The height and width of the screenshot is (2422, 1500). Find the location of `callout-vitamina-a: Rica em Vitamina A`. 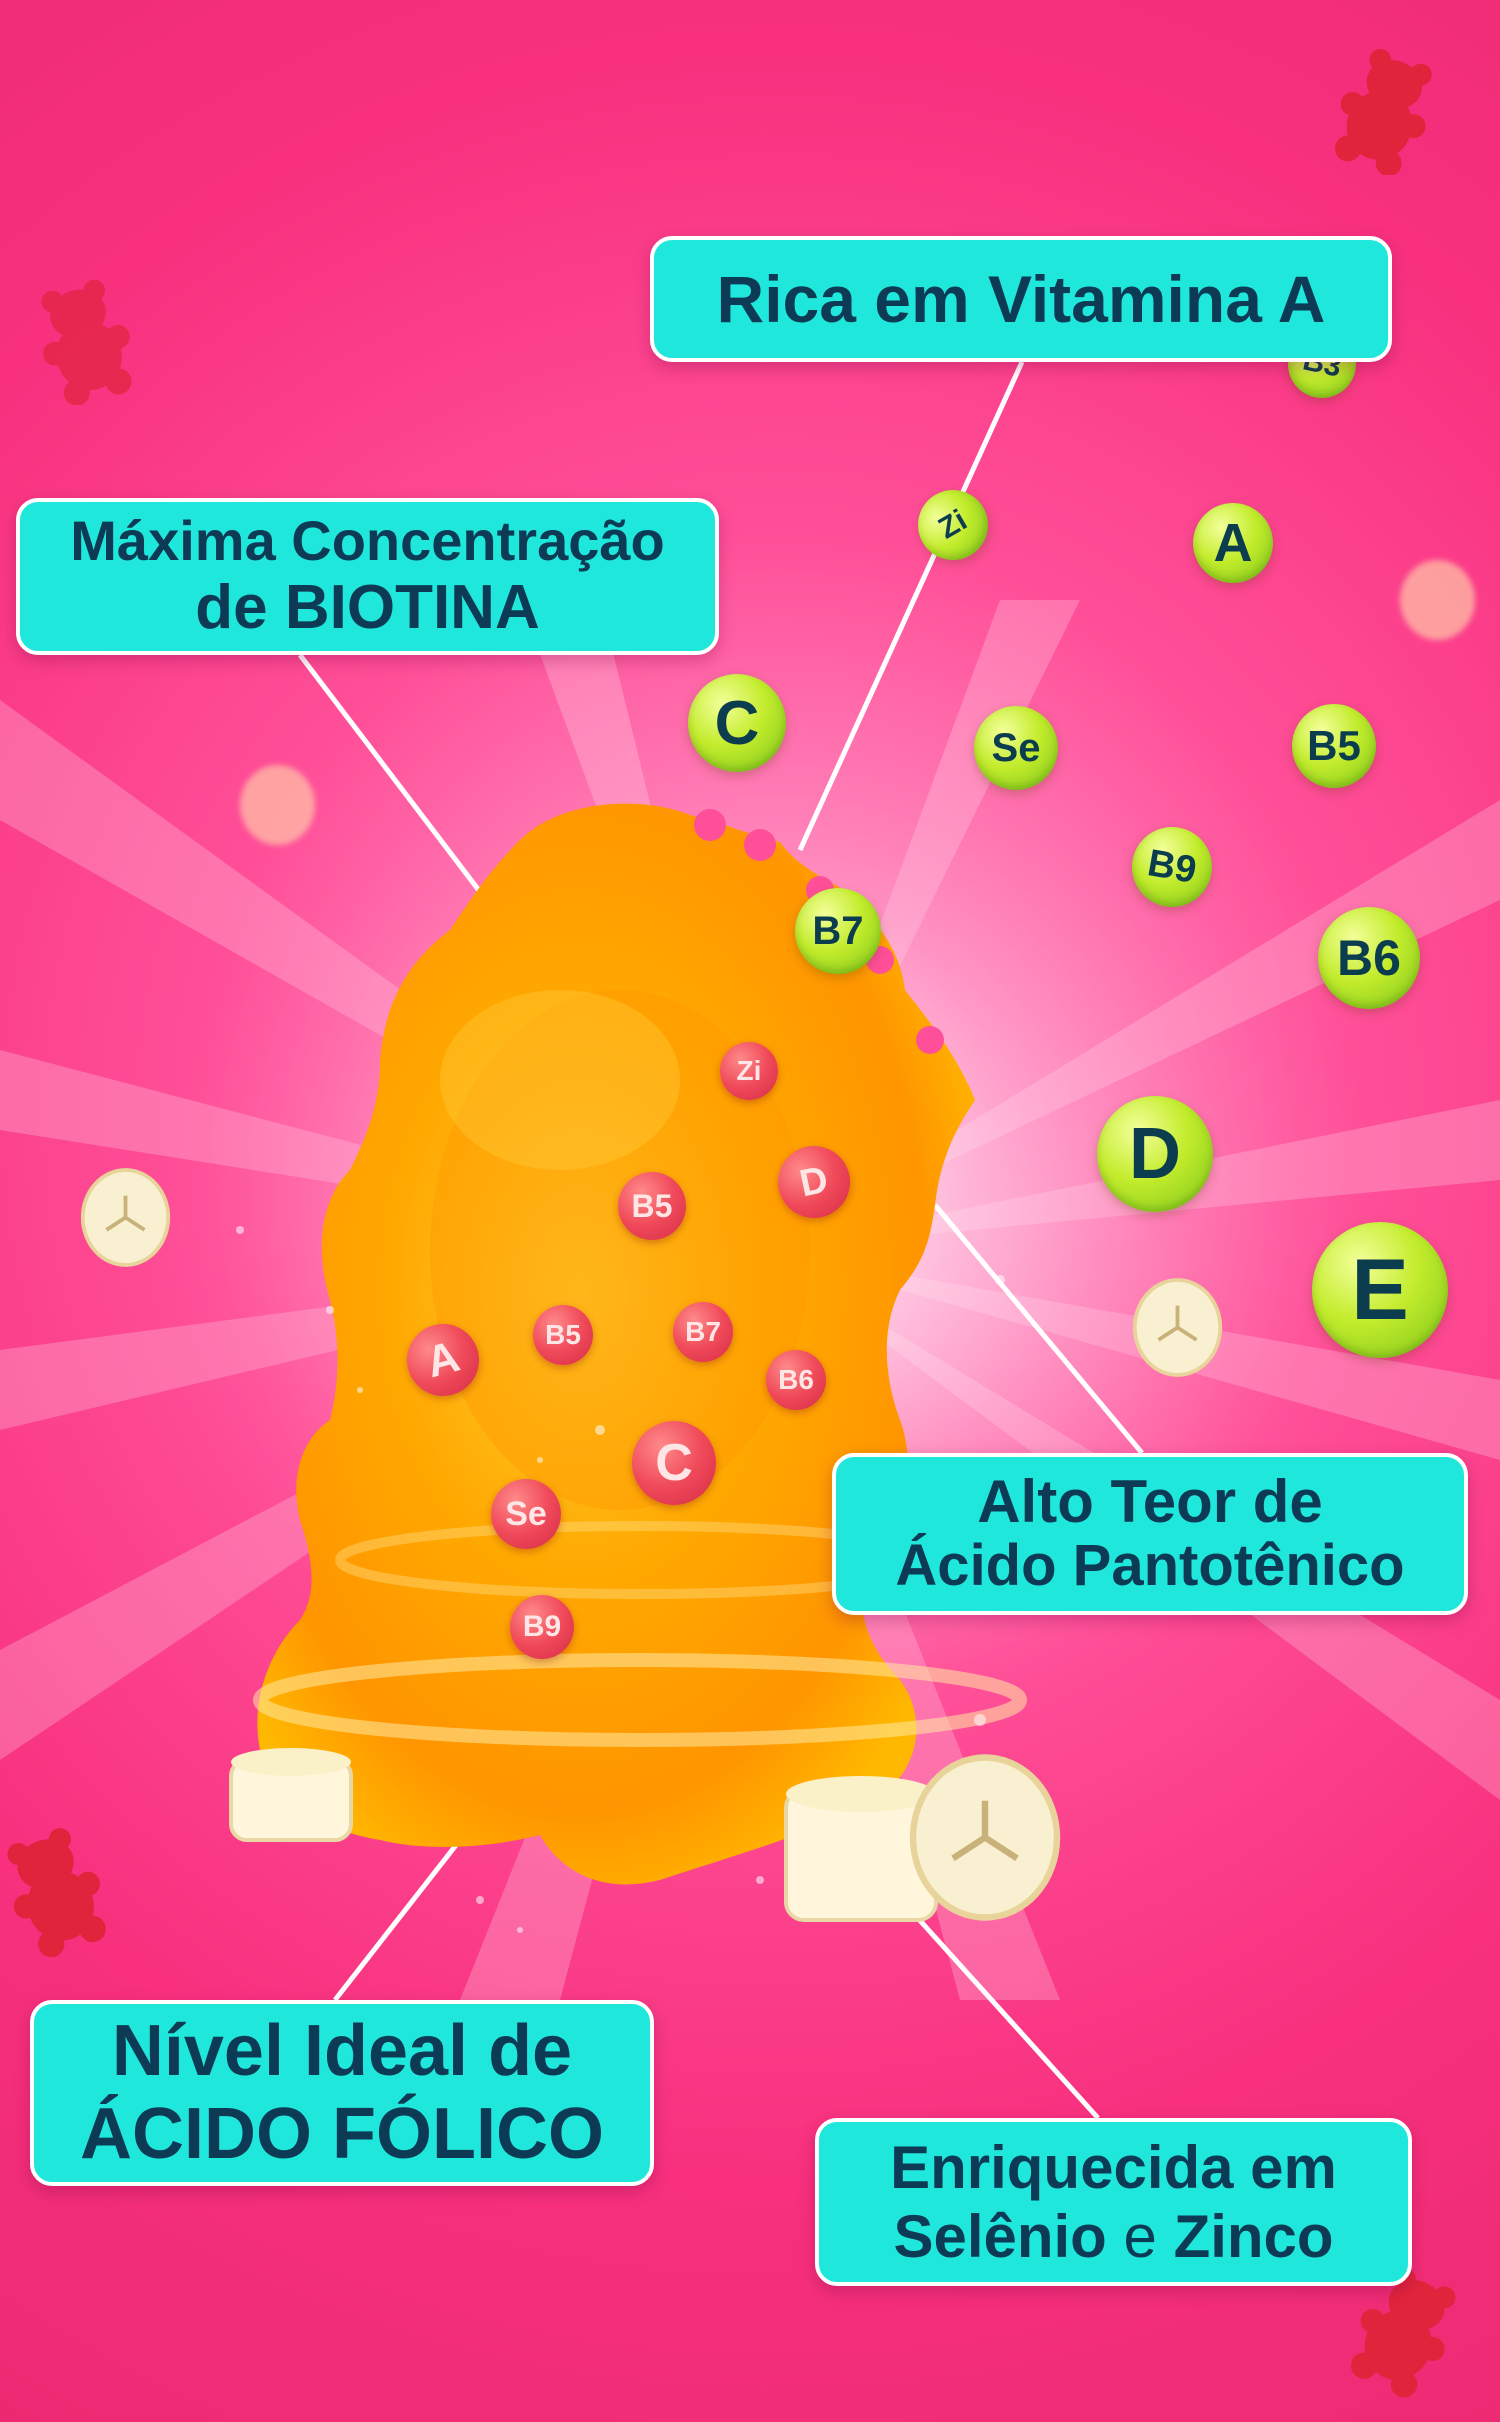

callout-vitamina-a: Rica em Vitamina A is located at coordinates (1021, 299).